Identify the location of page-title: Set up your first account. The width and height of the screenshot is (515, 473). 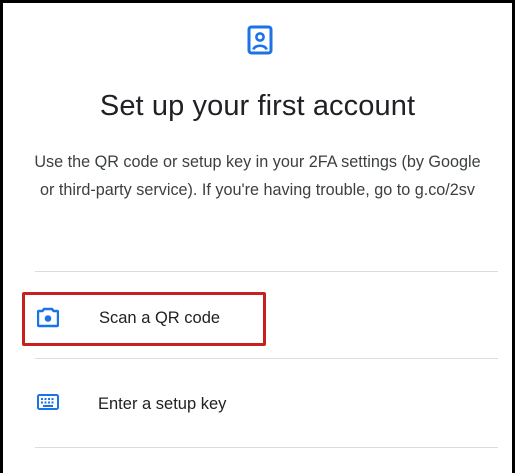
(257, 106).